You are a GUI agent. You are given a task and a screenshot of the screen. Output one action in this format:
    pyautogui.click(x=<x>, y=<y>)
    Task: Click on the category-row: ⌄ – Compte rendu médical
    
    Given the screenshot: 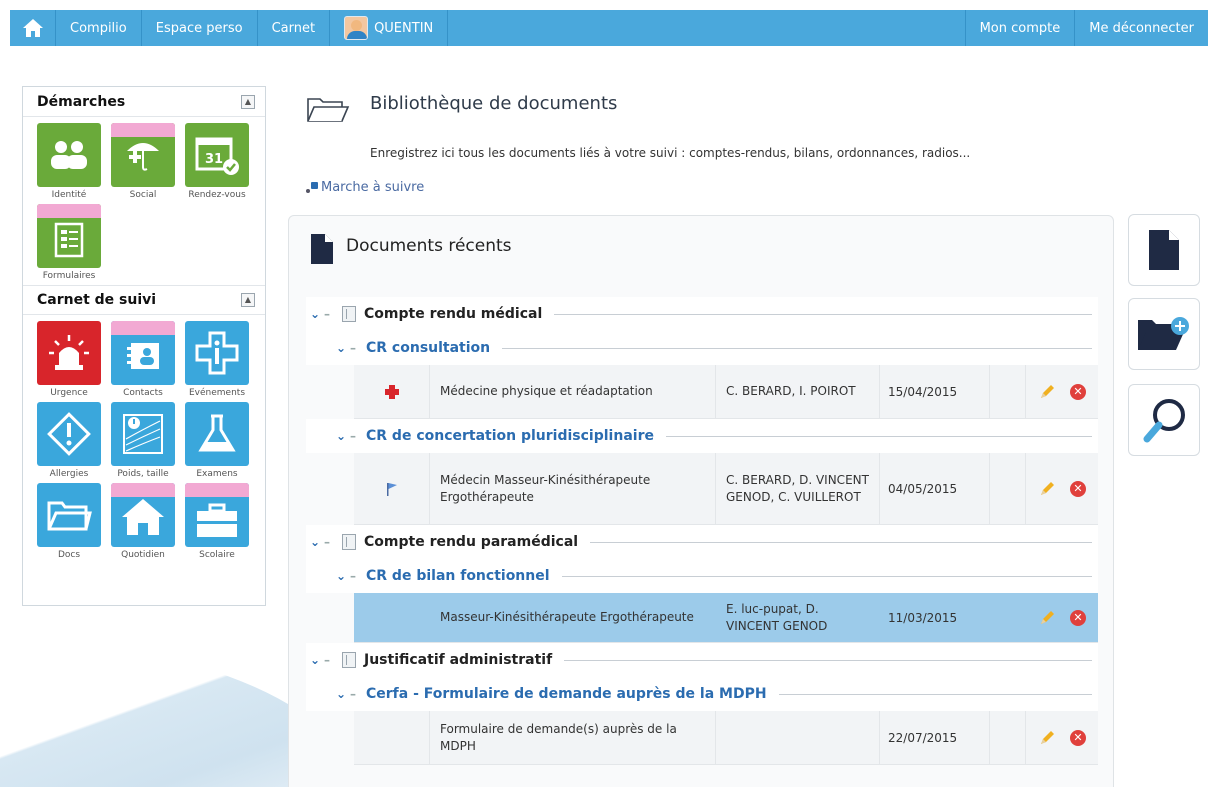 What is the action you would take?
    pyautogui.click(x=702, y=314)
    